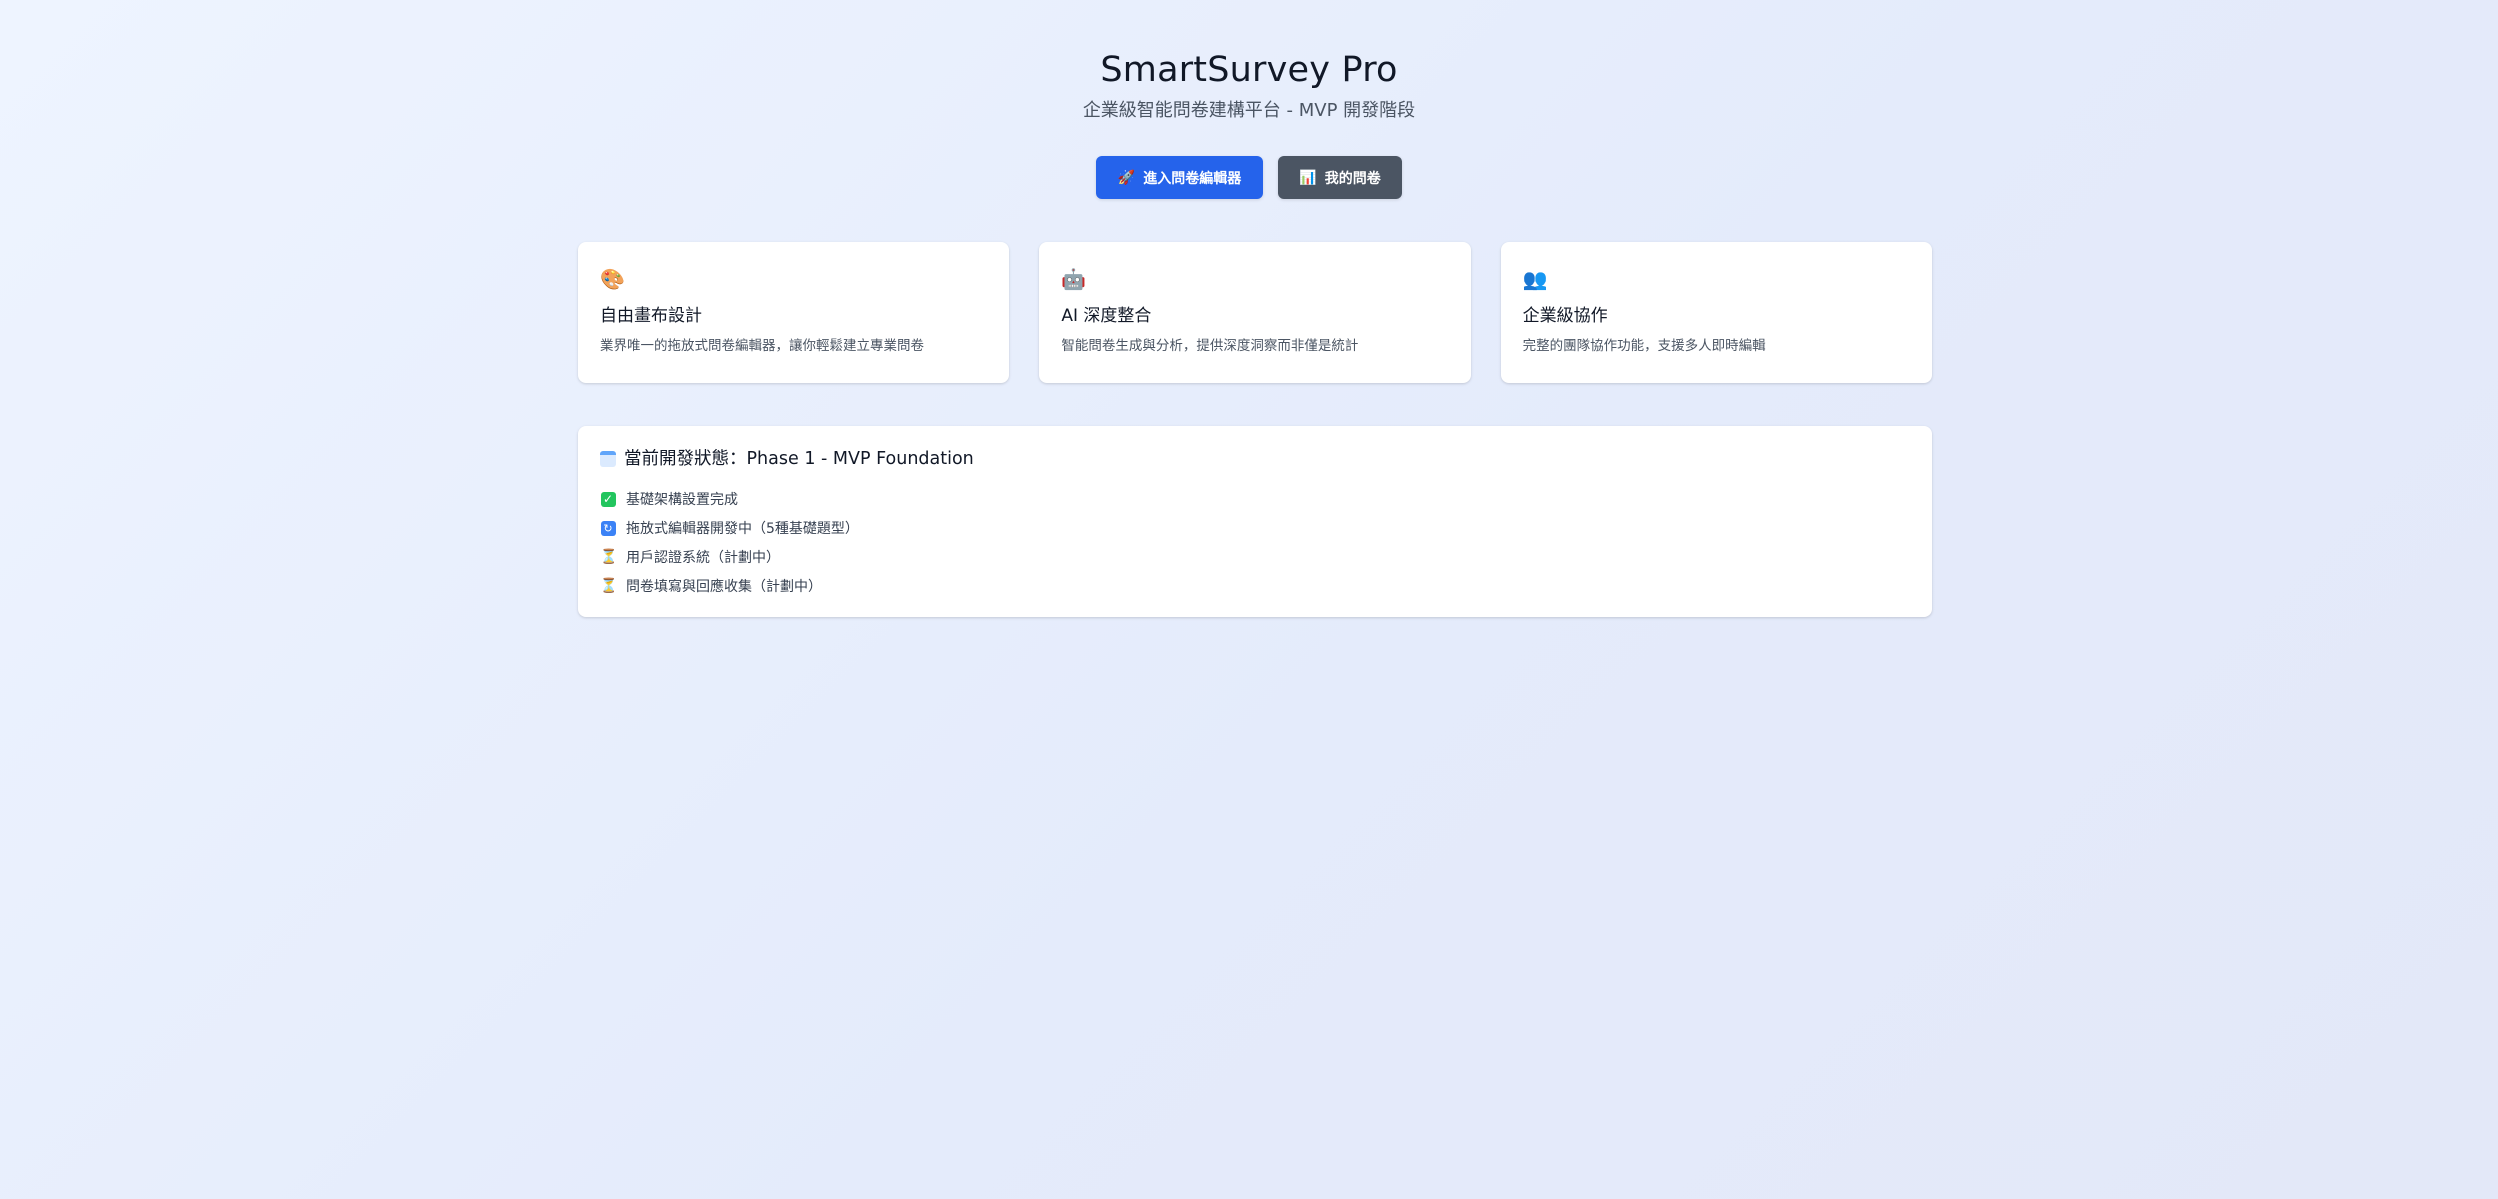 Image resolution: width=2498 pixels, height=1199 pixels. I want to click on users-icon: 👥, so click(1535, 279).